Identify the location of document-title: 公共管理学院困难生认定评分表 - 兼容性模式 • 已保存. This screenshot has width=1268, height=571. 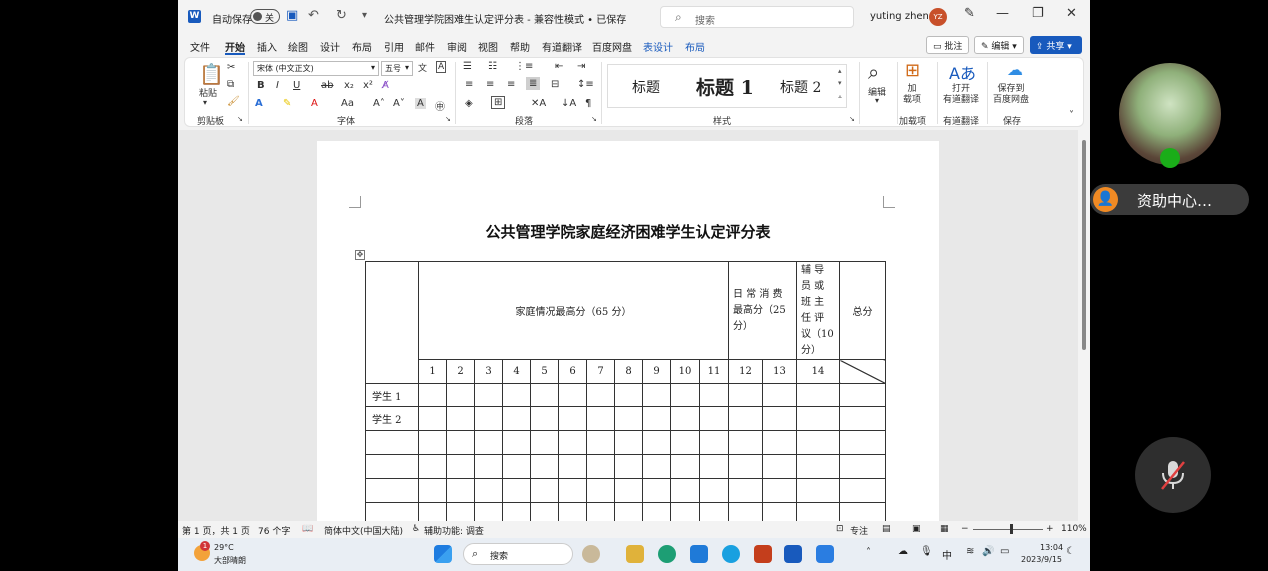
(505, 18).